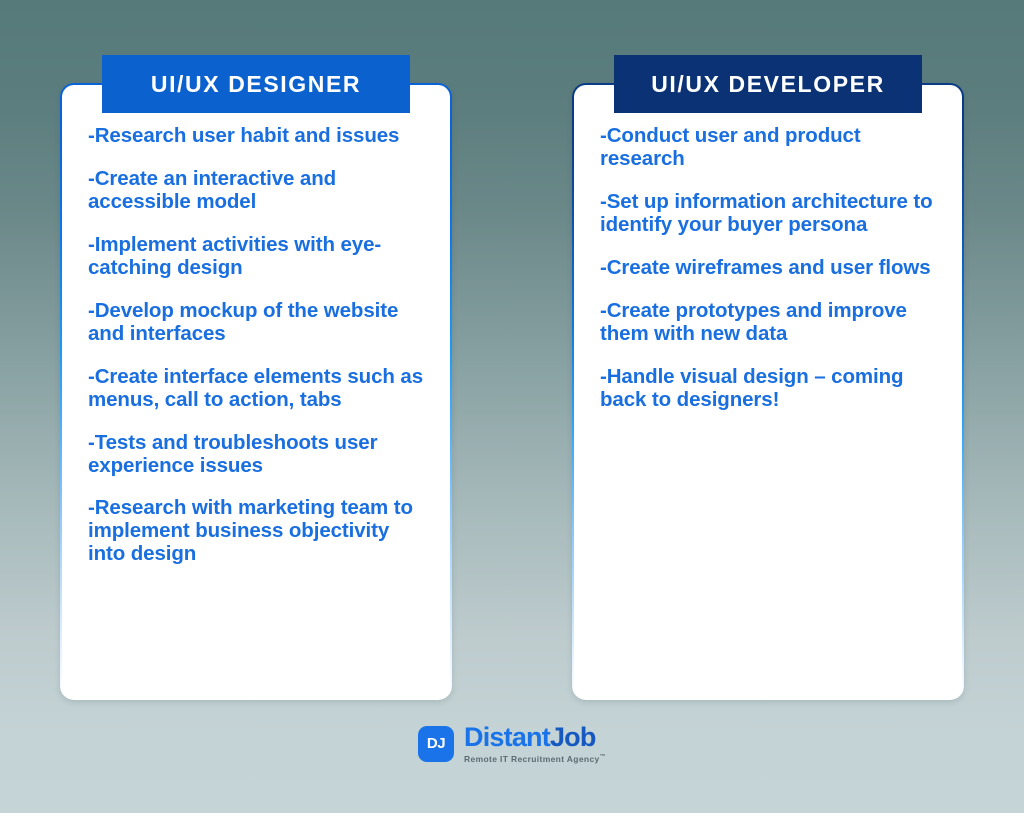  What do you see at coordinates (602, 757) in the screenshot?
I see `trademark-icon: ™` at bounding box center [602, 757].